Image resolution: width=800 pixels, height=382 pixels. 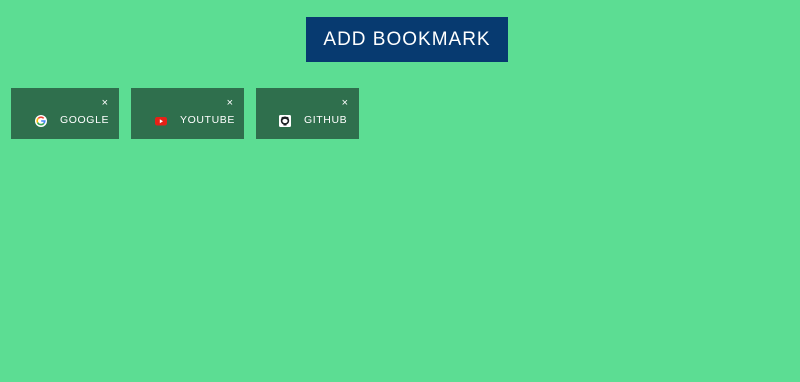 I want to click on bookmark-label: GOOGLE, so click(x=85, y=119).